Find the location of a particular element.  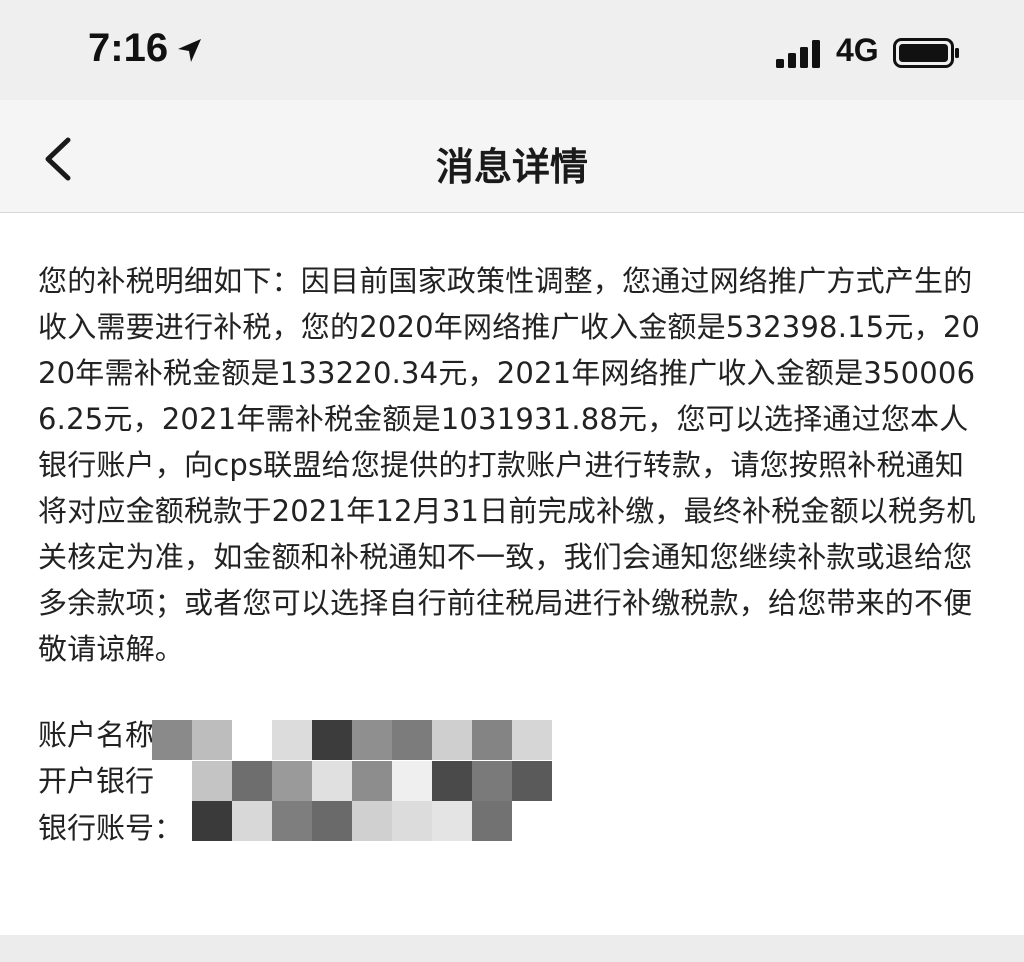

bank-name-label: 开户银行 is located at coordinates (96, 781).